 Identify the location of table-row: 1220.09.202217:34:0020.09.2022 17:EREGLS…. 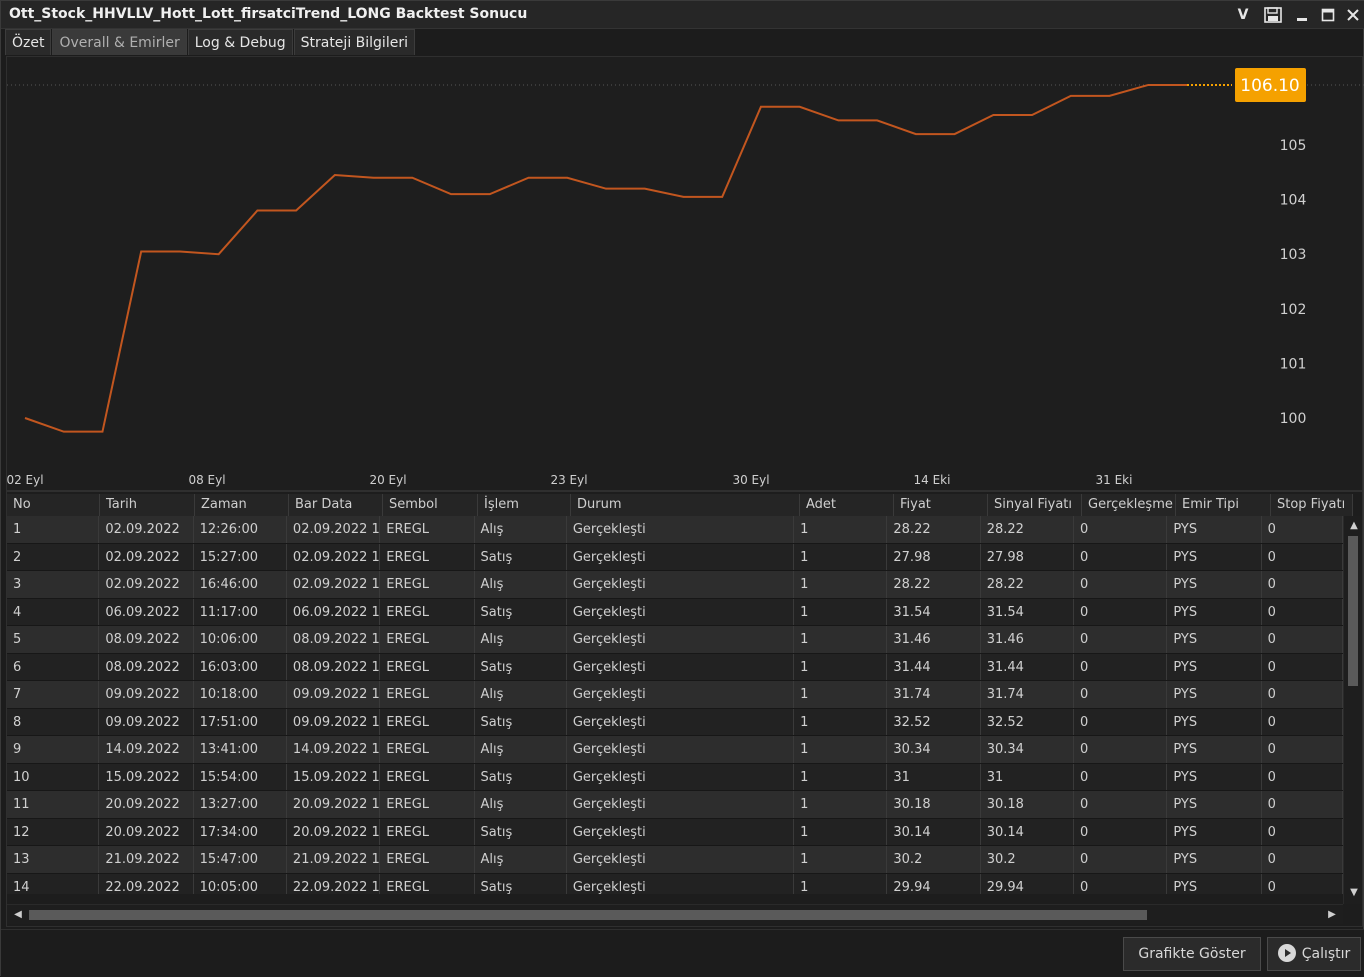
(675, 832).